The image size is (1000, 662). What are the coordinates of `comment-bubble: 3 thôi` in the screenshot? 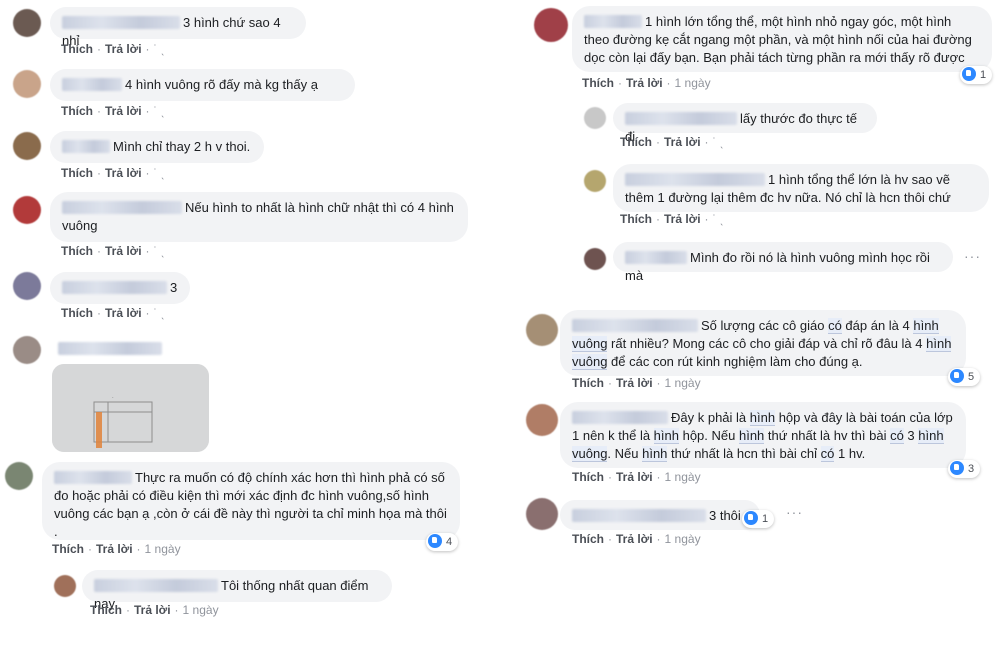 It's located at (660, 515).